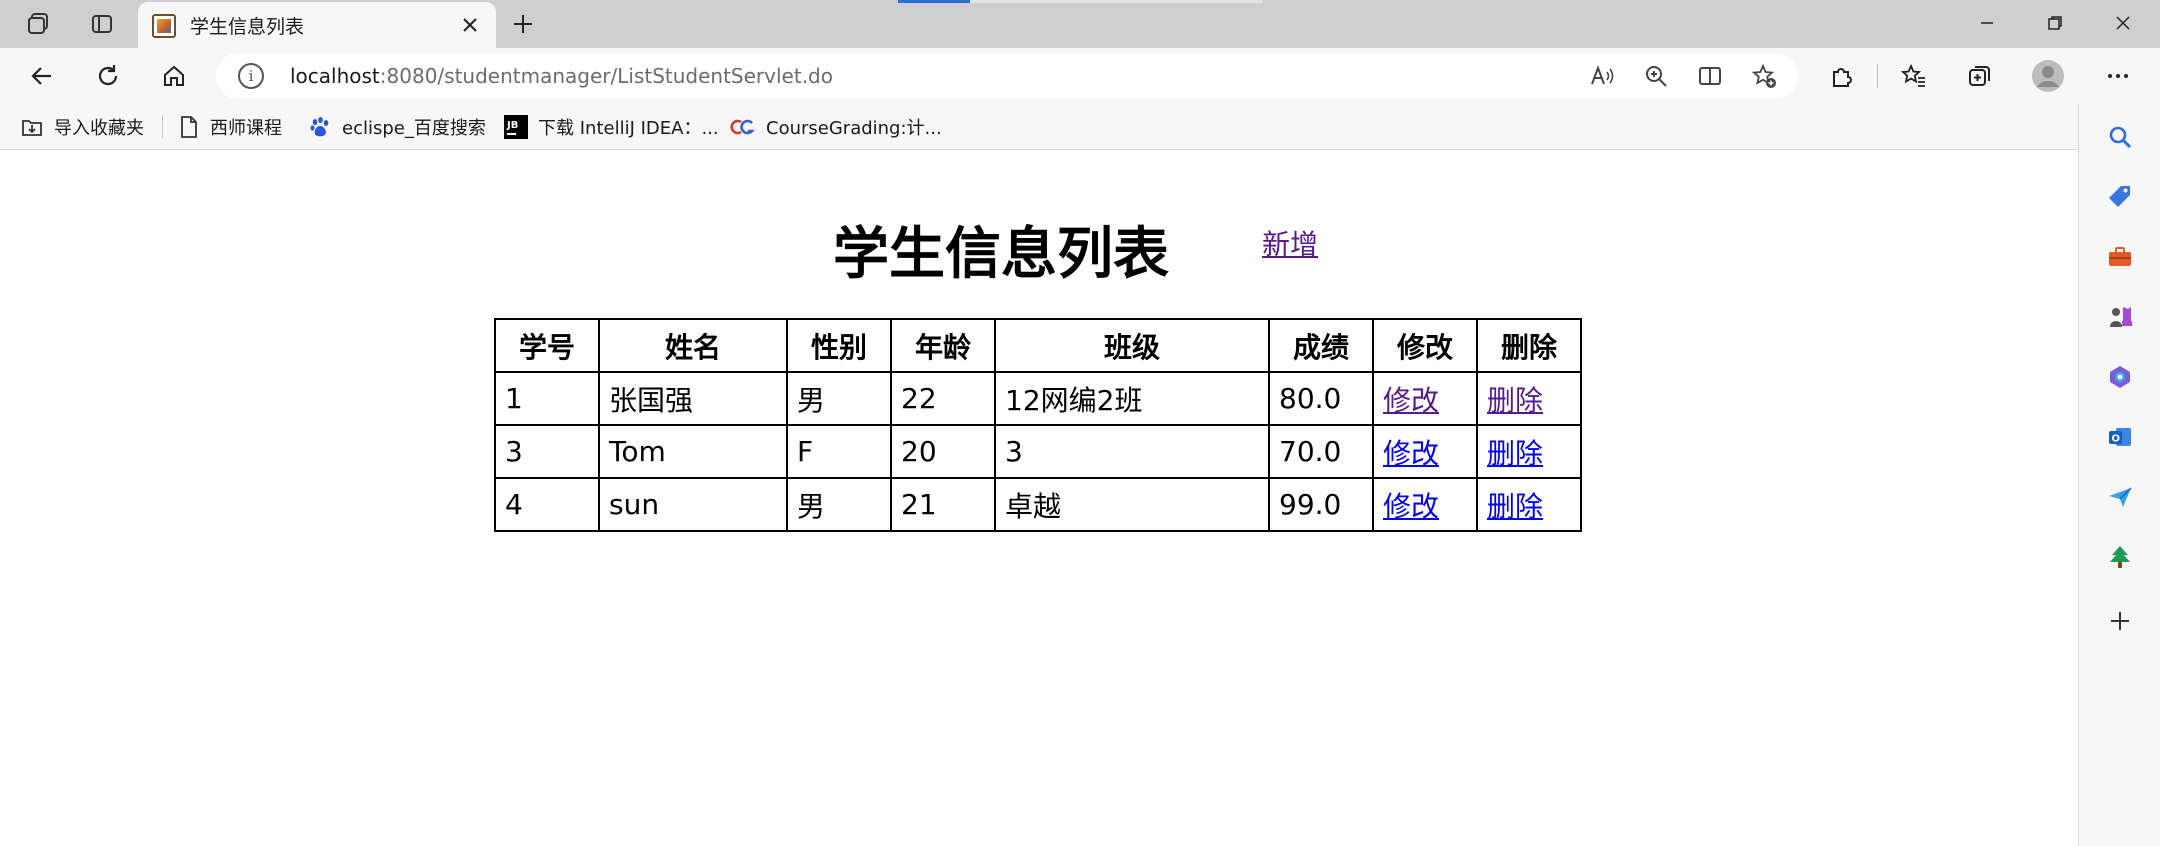  I want to click on back-icon, so click(42, 76).